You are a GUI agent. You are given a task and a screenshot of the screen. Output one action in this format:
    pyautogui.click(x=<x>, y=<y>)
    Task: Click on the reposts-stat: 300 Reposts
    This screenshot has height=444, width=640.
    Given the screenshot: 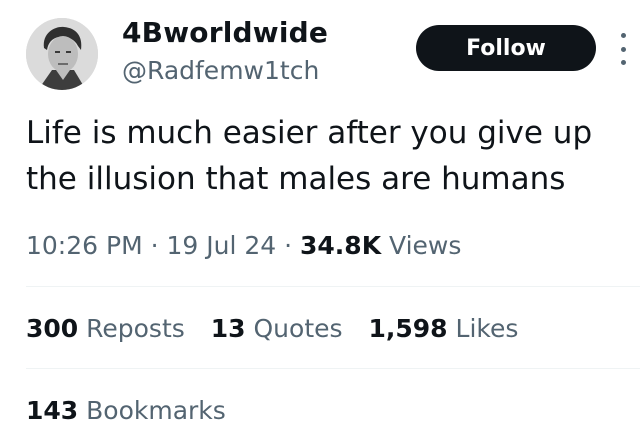 What is the action you would take?
    pyautogui.click(x=105, y=329)
    